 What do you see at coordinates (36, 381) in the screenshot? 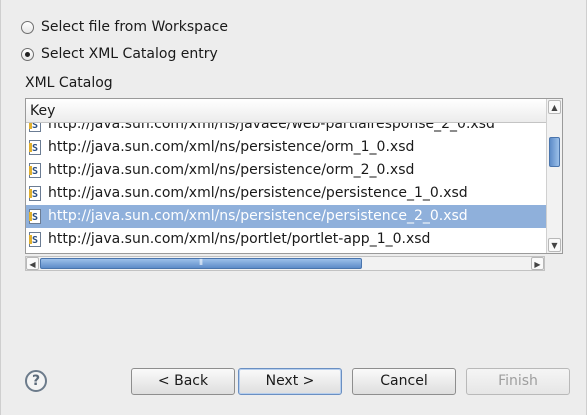
I see `help-icon: ?` at bounding box center [36, 381].